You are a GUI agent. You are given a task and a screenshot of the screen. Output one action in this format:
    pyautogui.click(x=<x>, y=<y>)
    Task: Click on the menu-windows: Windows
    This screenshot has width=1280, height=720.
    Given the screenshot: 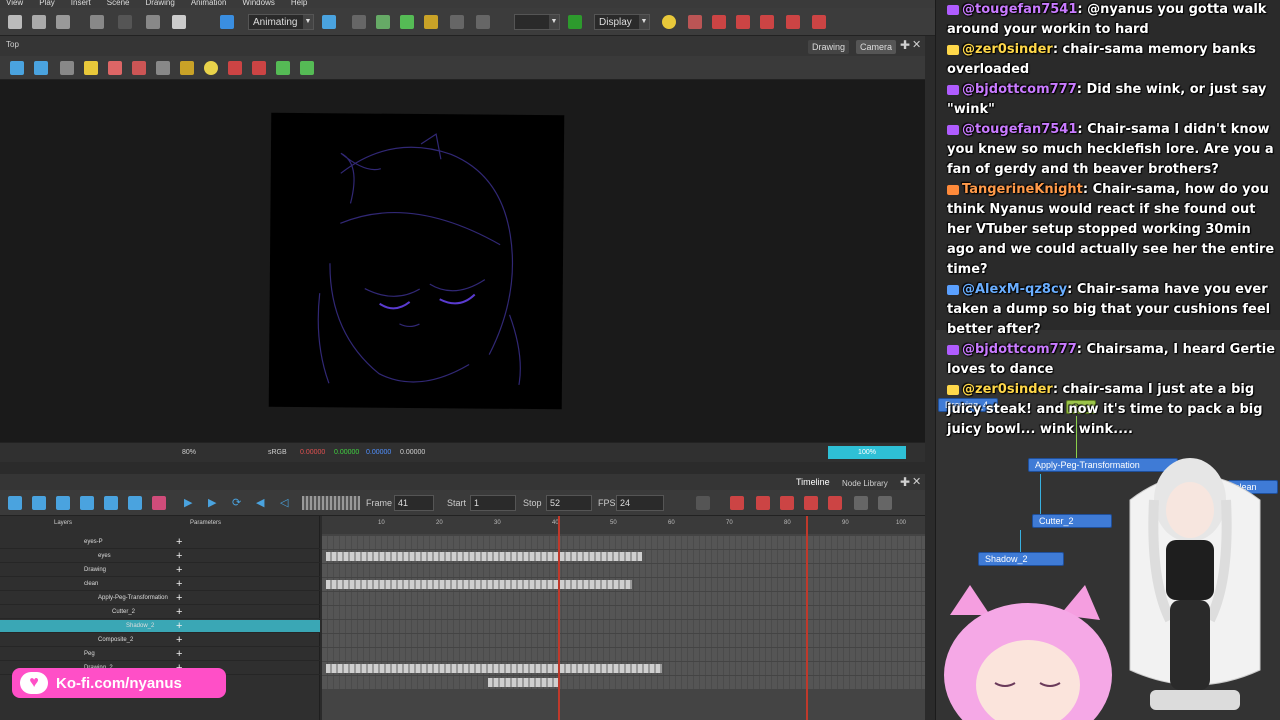 What is the action you would take?
    pyautogui.click(x=258, y=4)
    